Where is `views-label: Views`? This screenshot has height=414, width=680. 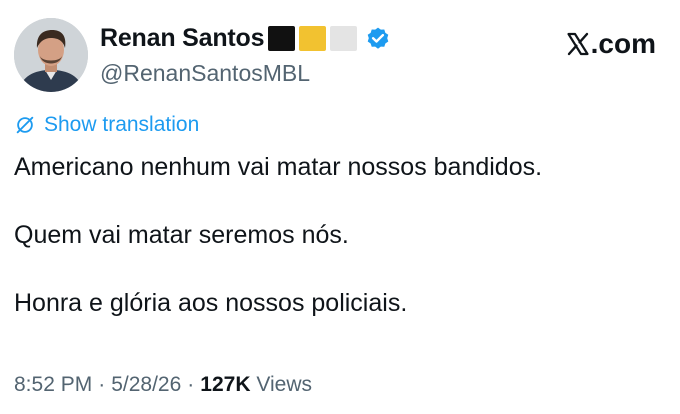
views-label: Views is located at coordinates (284, 384).